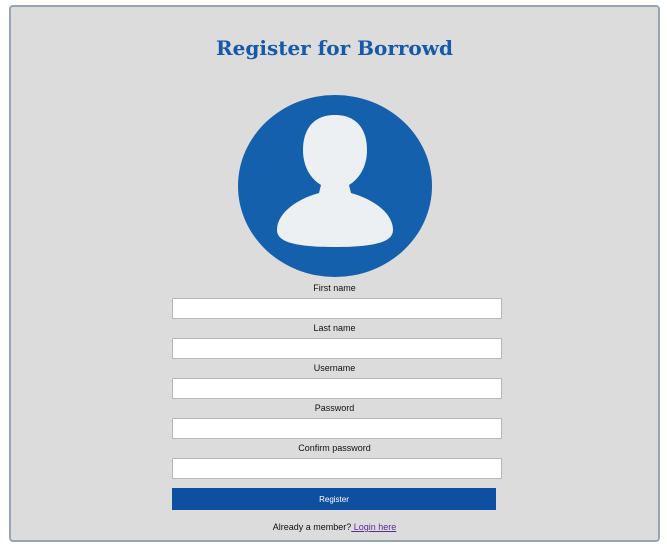 Image resolution: width=667 pixels, height=550 pixels. I want to click on confirm-password-label: Confirm password, so click(334, 448).